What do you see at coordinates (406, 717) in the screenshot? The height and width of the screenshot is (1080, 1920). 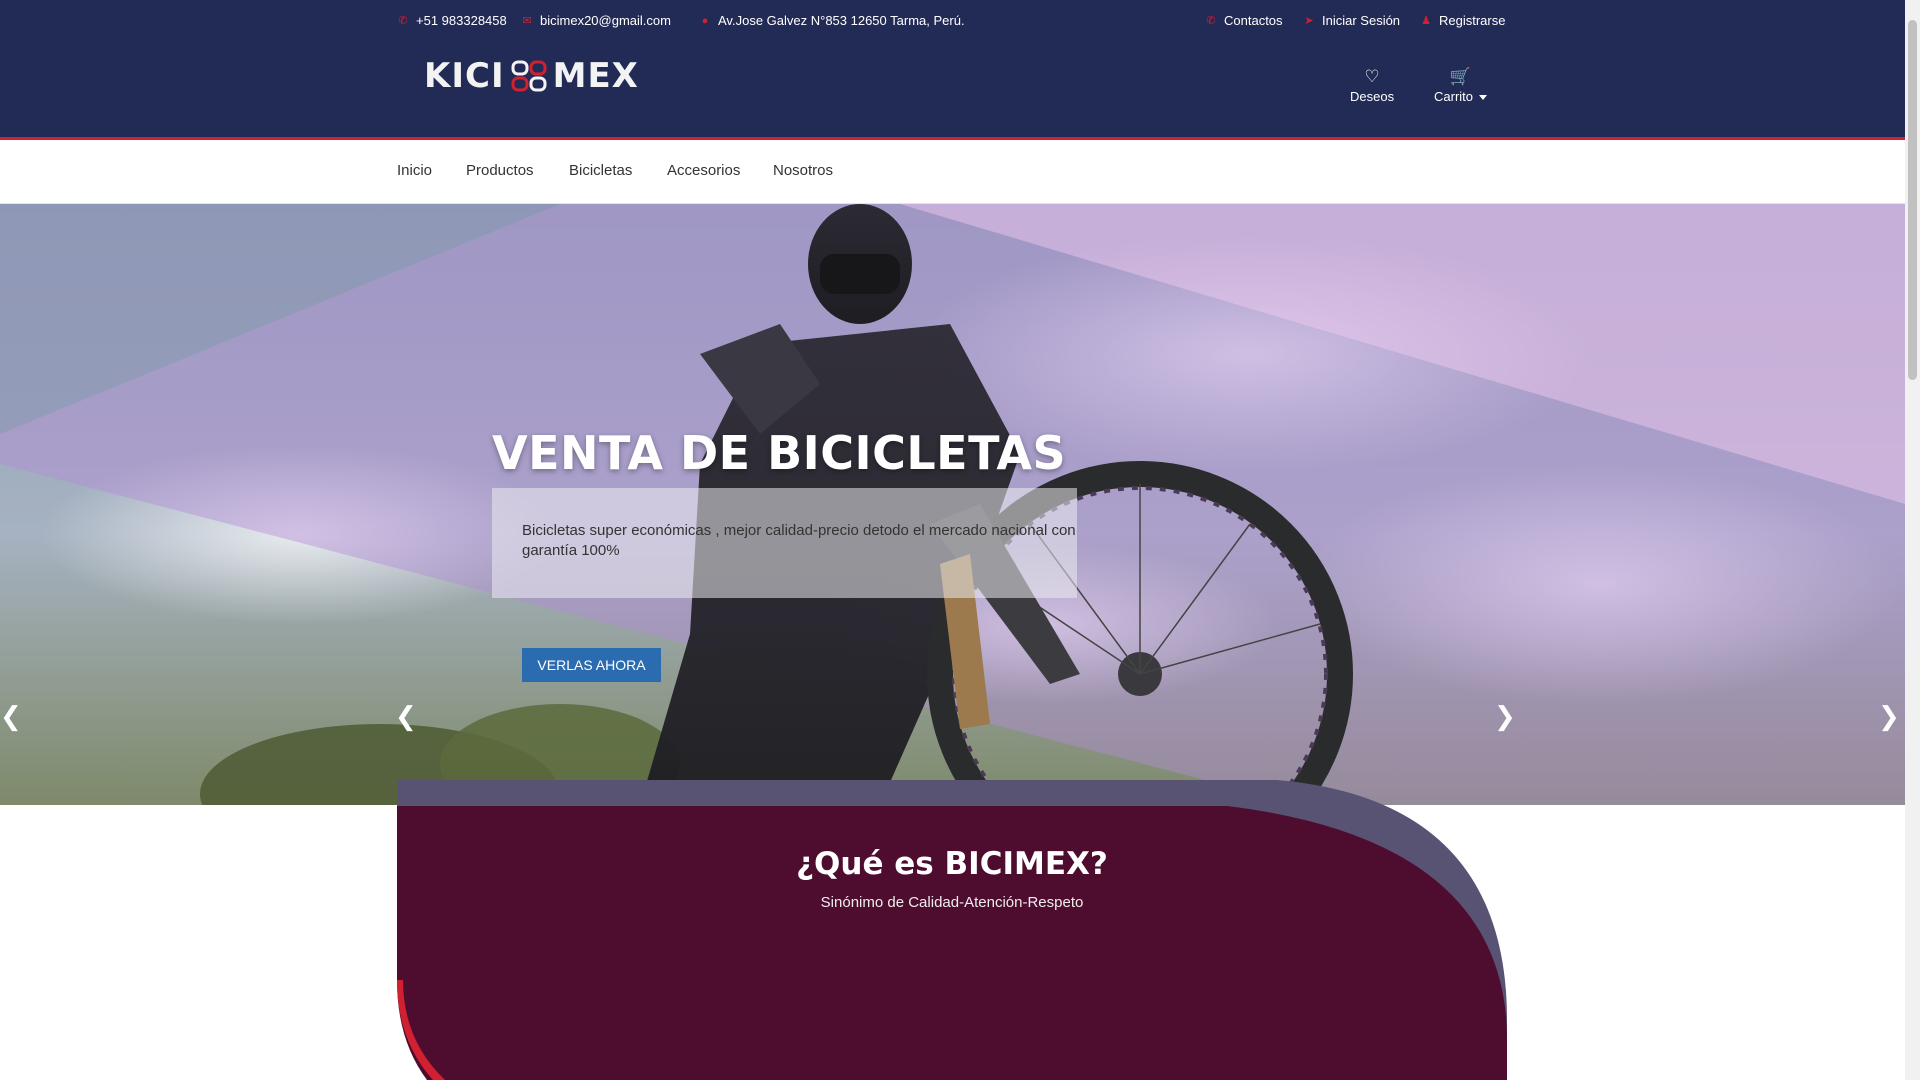 I see `carousel-prev-icon: ❮` at bounding box center [406, 717].